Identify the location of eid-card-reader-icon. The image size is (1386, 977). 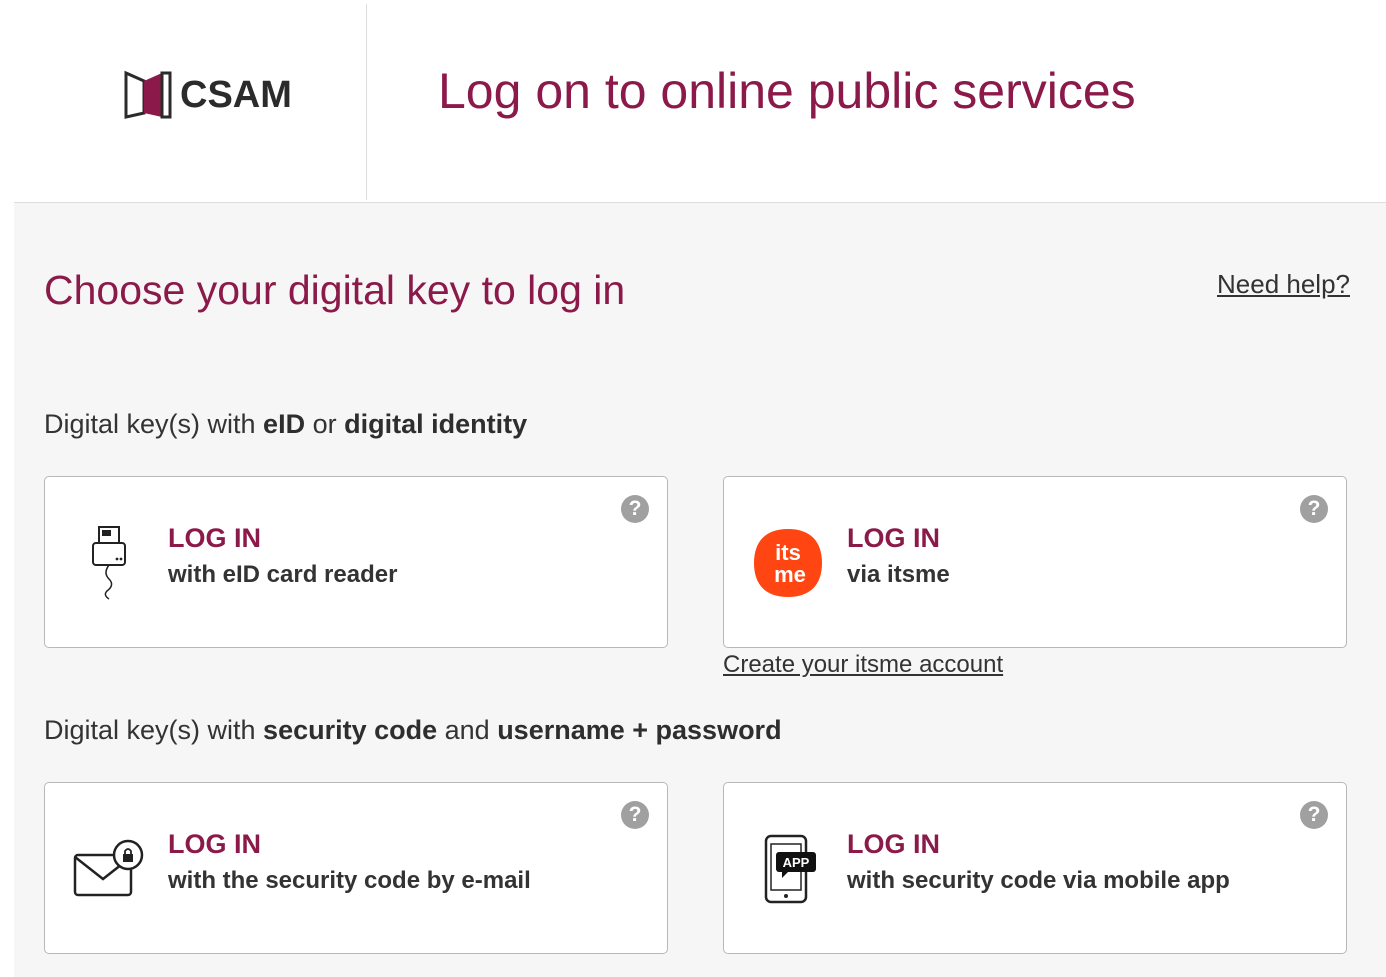
(109, 563).